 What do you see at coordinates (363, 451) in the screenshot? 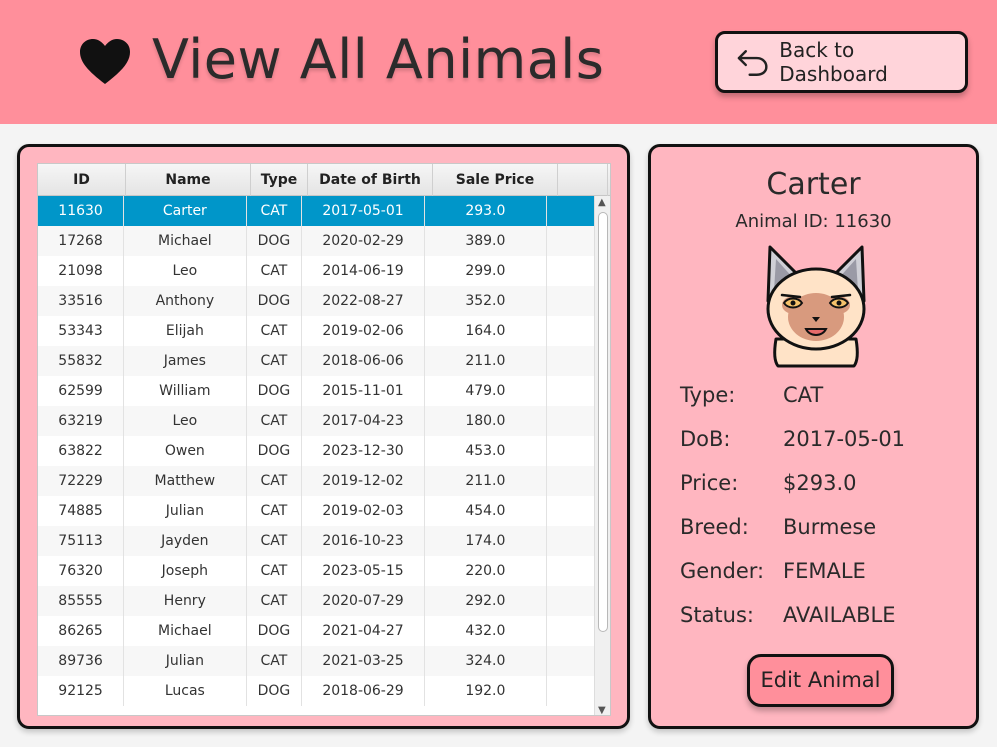
I see `cell-date-of-birth: 2023-12-30` at bounding box center [363, 451].